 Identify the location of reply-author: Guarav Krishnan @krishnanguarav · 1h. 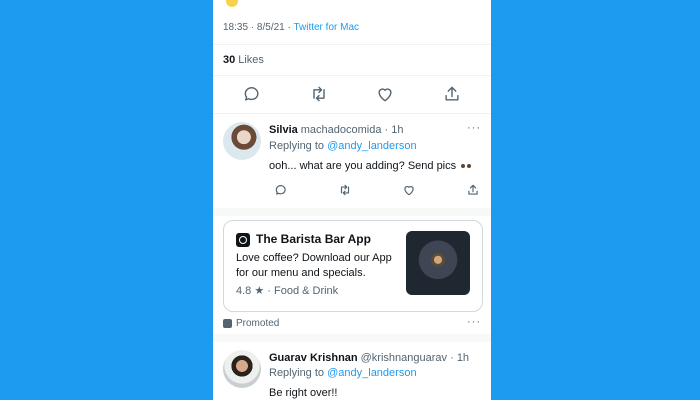
(369, 358).